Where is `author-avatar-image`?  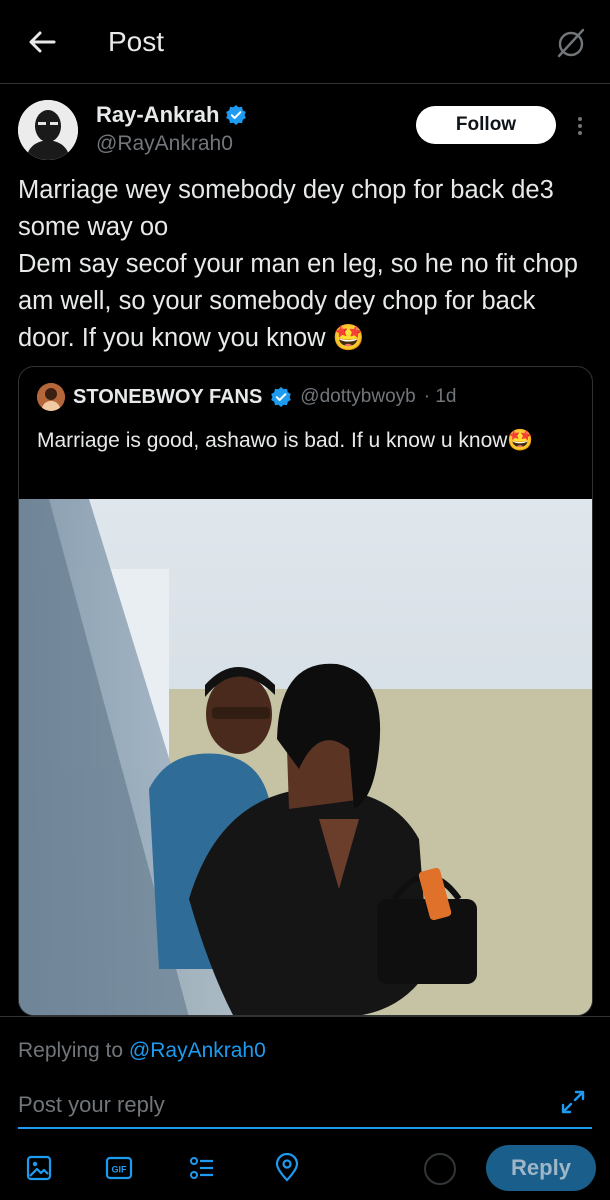
author-avatar-image is located at coordinates (48, 130).